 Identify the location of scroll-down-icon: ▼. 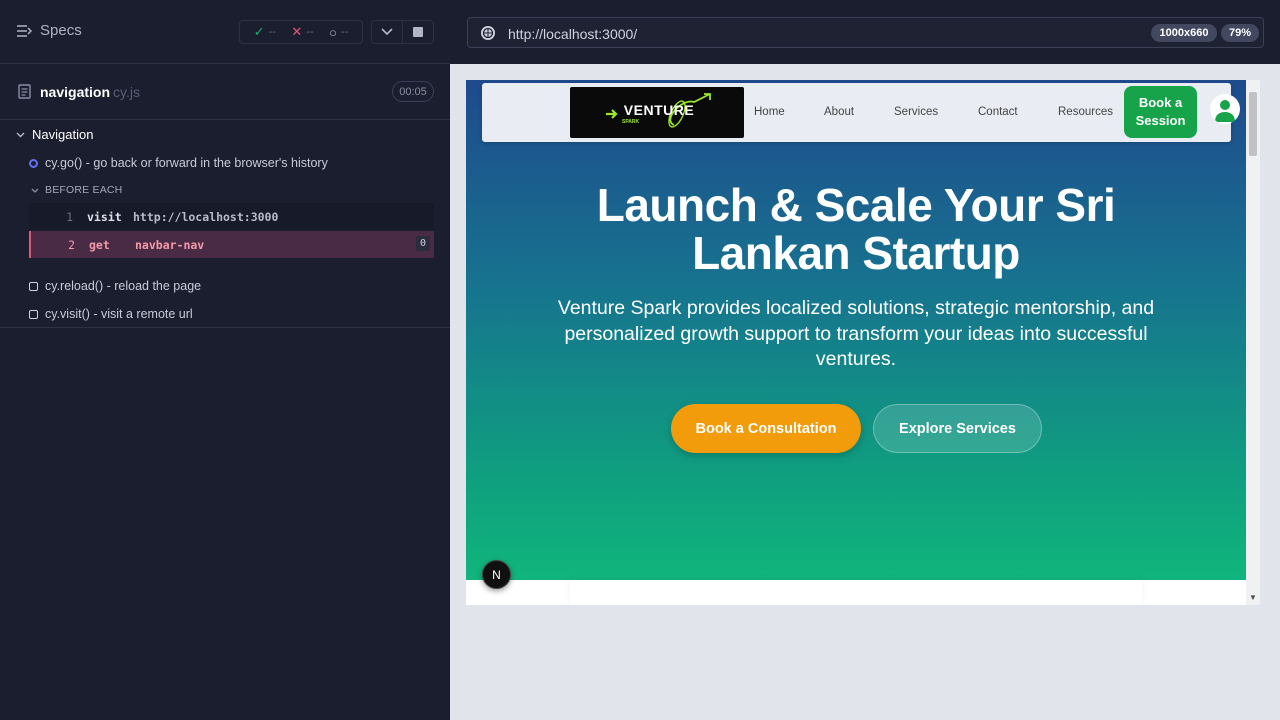
(1253, 597).